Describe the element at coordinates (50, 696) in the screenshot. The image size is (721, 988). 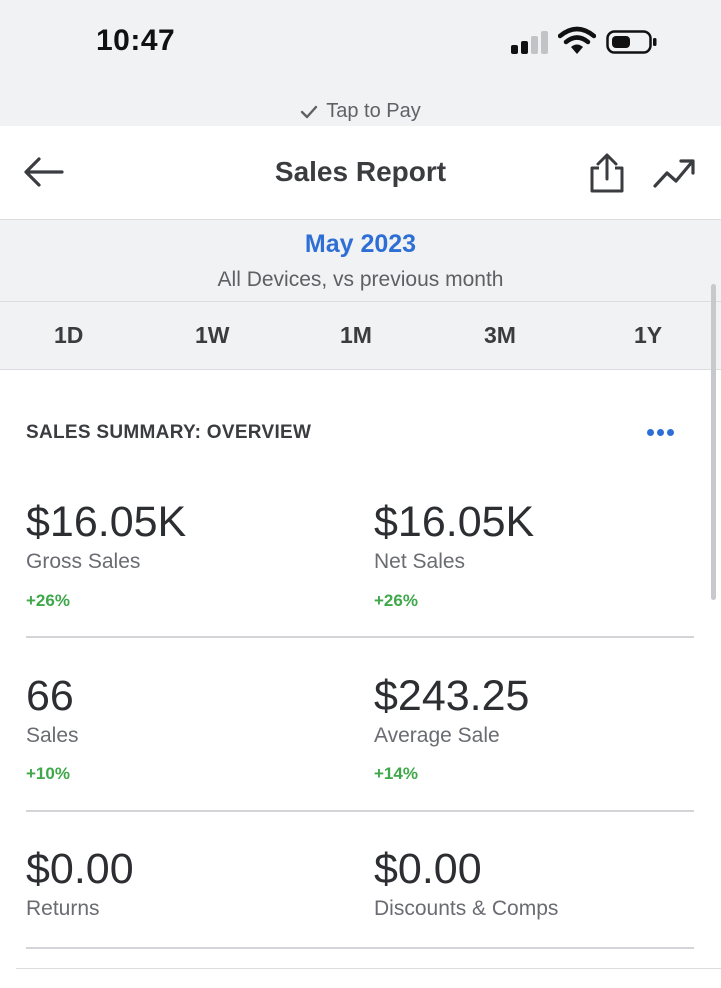
I see `sales-count-value: 66` at that location.